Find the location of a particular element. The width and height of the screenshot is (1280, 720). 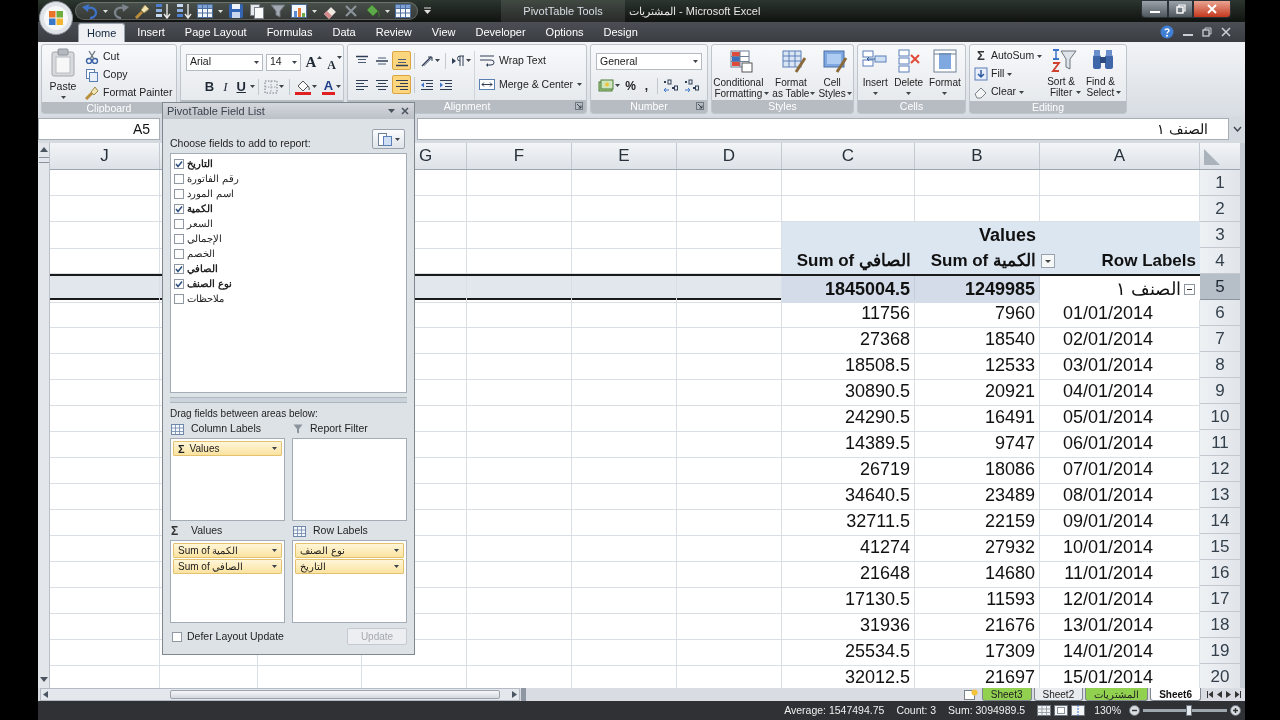

command-button: Sort & Filter is located at coordinates (1064, 72).